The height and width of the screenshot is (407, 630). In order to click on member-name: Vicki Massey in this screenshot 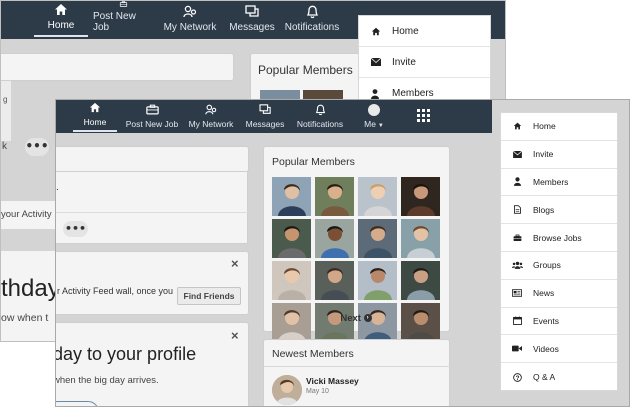, I will do `click(332, 381)`.